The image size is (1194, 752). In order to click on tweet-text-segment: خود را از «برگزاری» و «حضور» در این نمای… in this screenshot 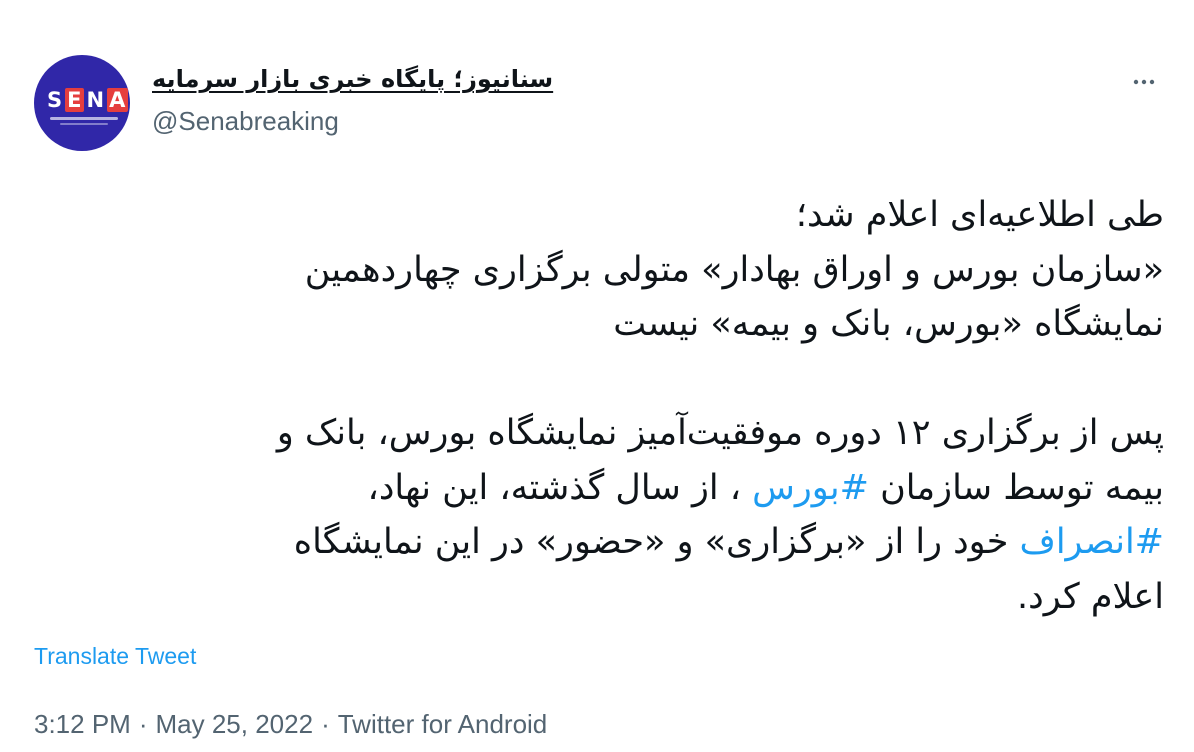, I will do `click(656, 542)`.